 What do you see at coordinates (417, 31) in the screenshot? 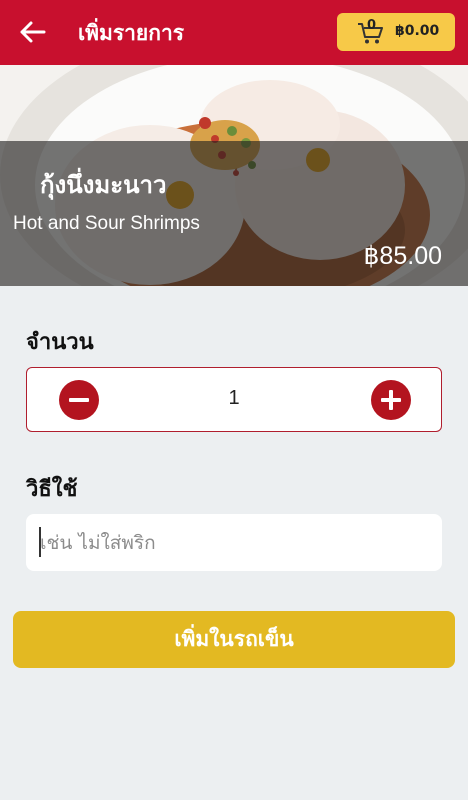
I see `cart-total: ฿0.00` at bounding box center [417, 31].